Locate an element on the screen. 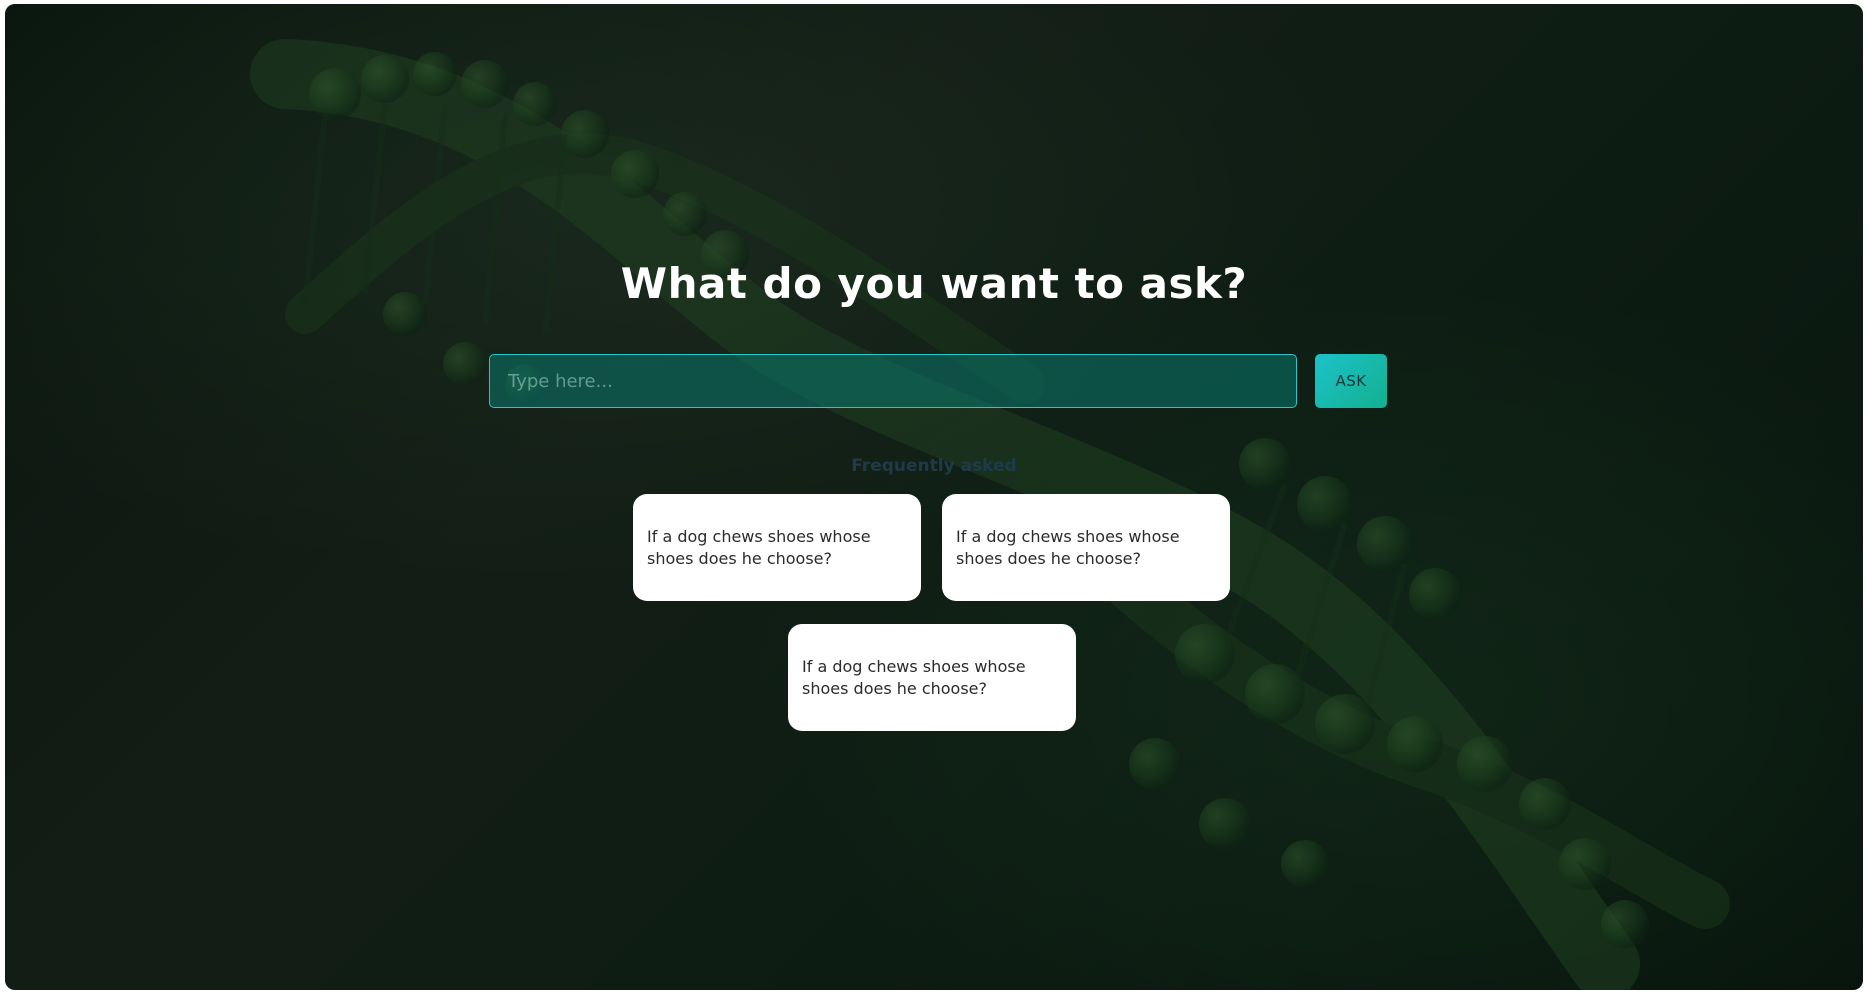 This screenshot has width=1868, height=995. question-input is located at coordinates (893, 381).